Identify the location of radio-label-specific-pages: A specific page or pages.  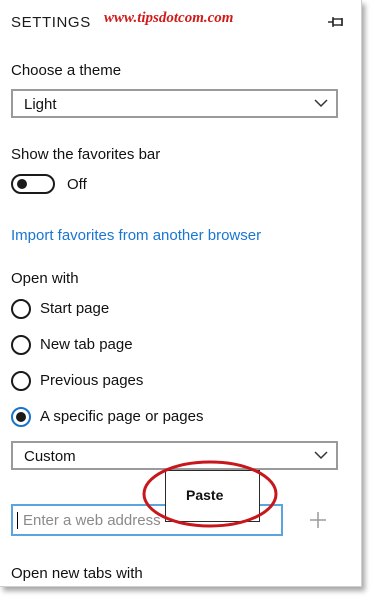
(122, 416).